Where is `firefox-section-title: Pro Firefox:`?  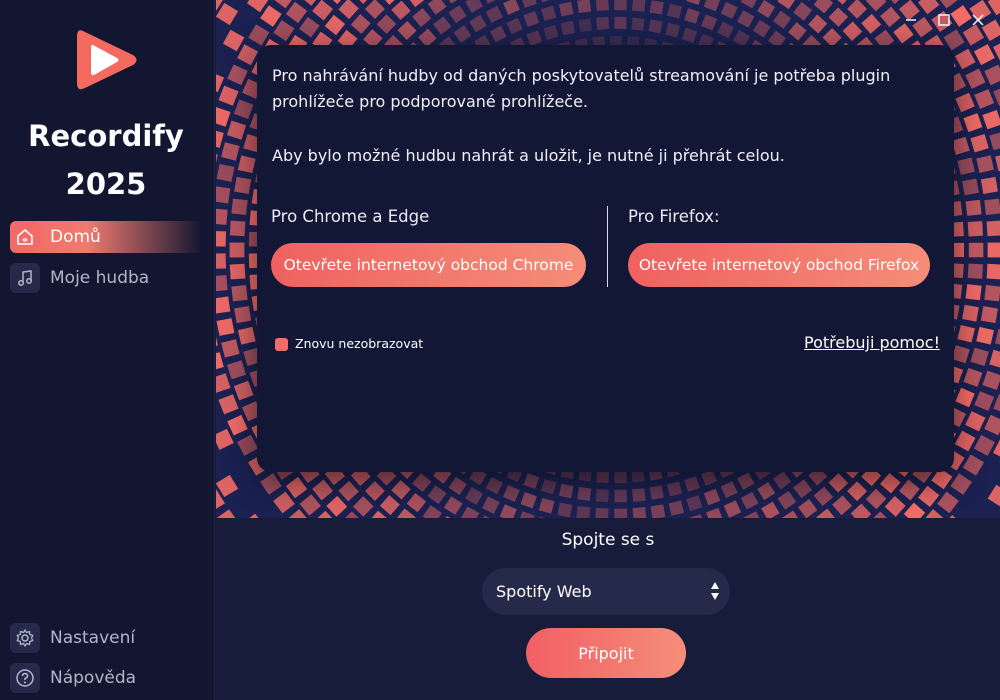
firefox-section-title: Pro Firefox: is located at coordinates (674, 216).